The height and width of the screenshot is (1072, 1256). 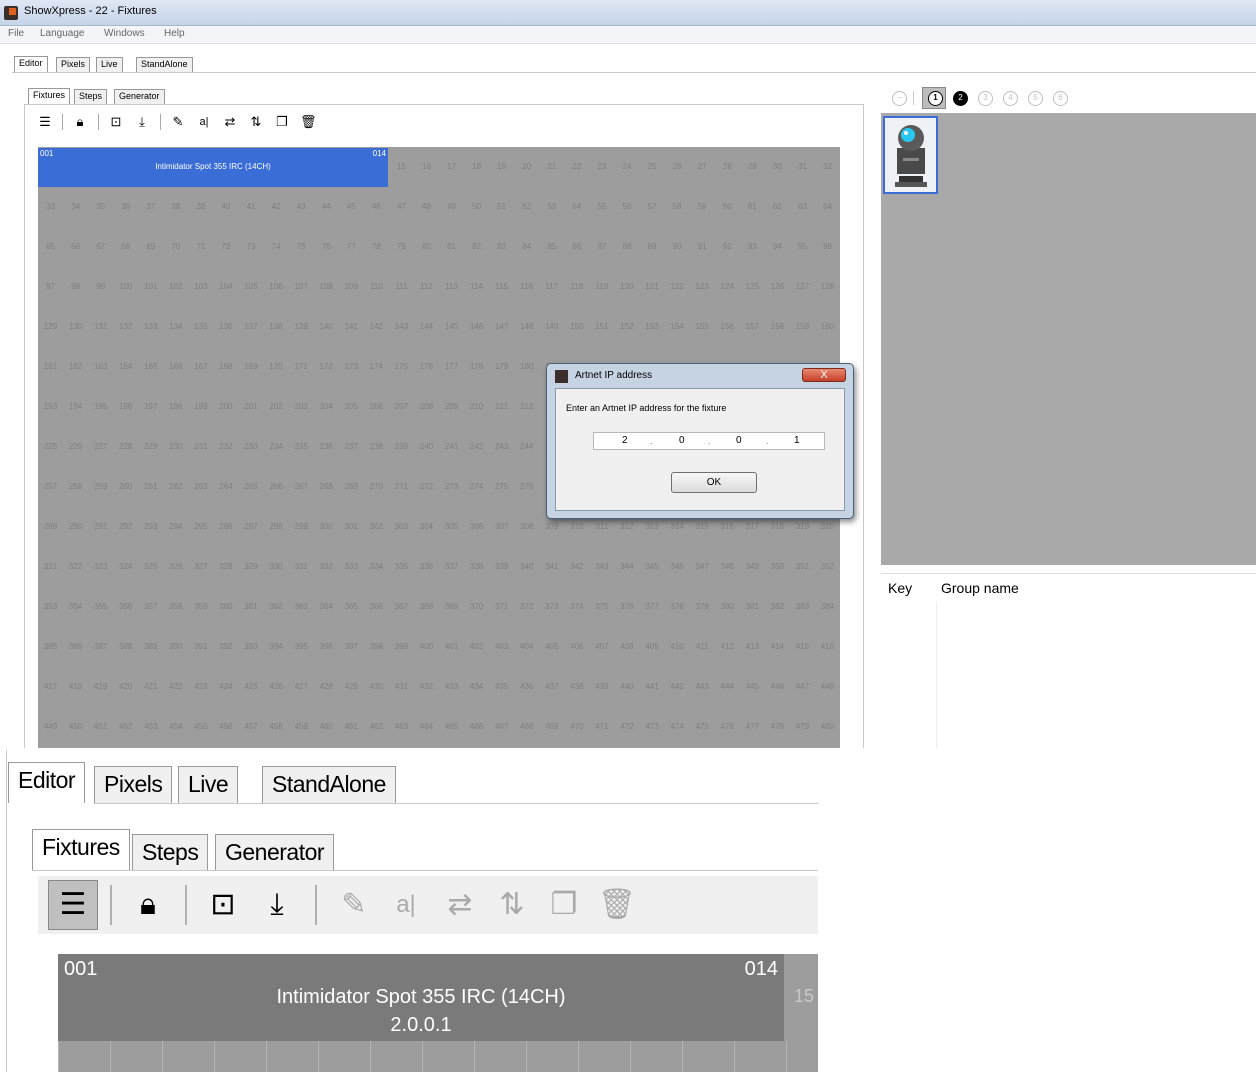 I want to click on channel-cell: 88, so click(x=626, y=246).